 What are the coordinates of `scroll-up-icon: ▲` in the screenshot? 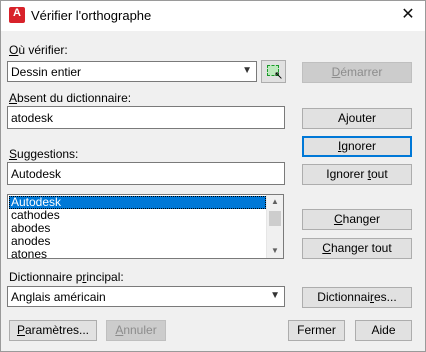 It's located at (275, 202).